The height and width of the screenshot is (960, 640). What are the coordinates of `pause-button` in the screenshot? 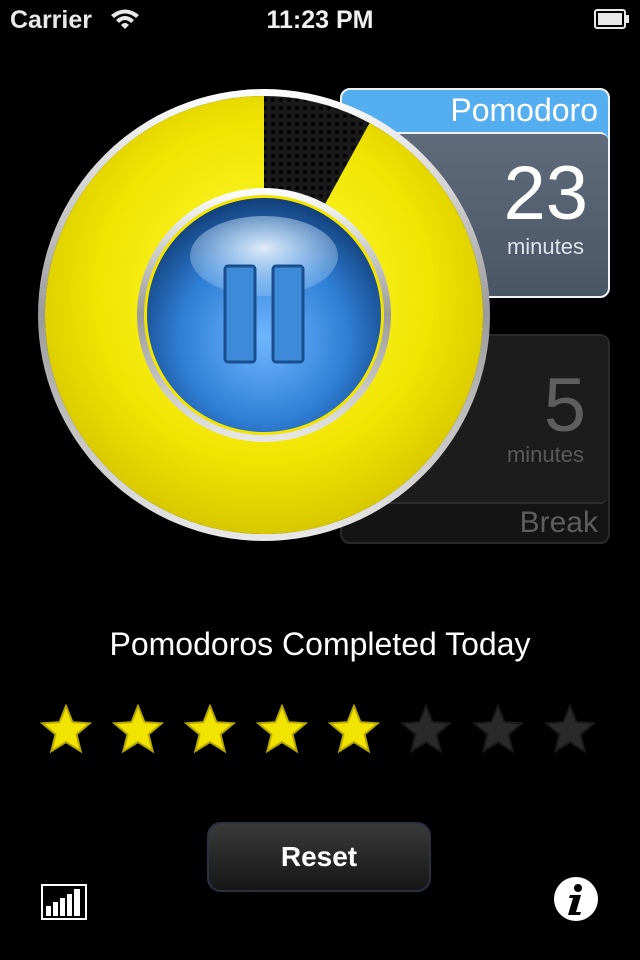 It's located at (264, 315).